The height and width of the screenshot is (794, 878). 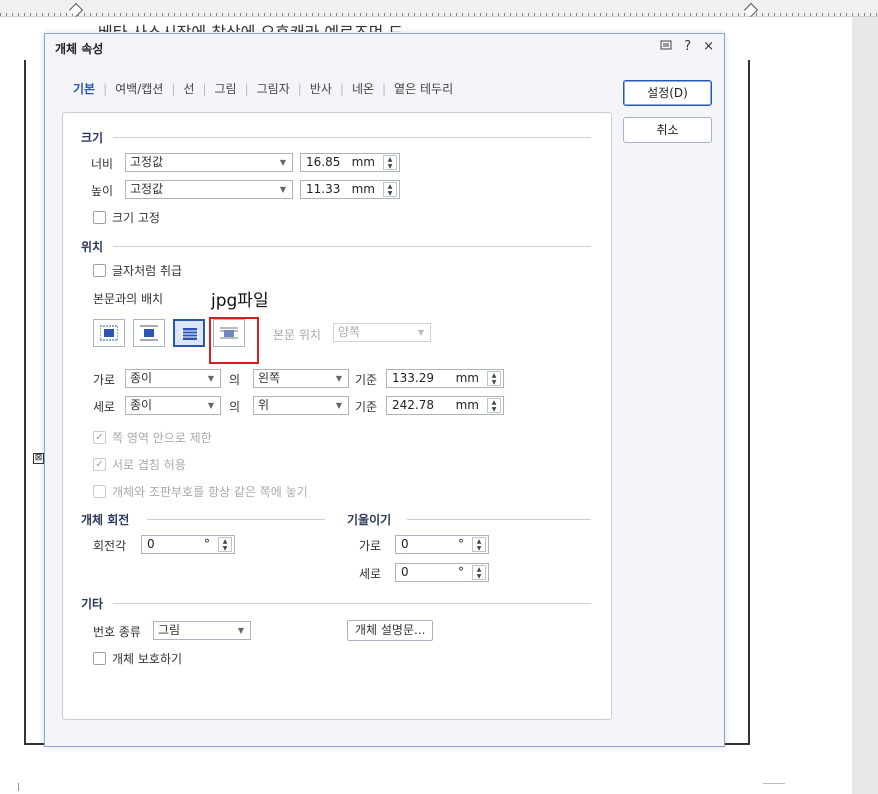 I want to click on tab-line: 선, so click(x=188, y=88).